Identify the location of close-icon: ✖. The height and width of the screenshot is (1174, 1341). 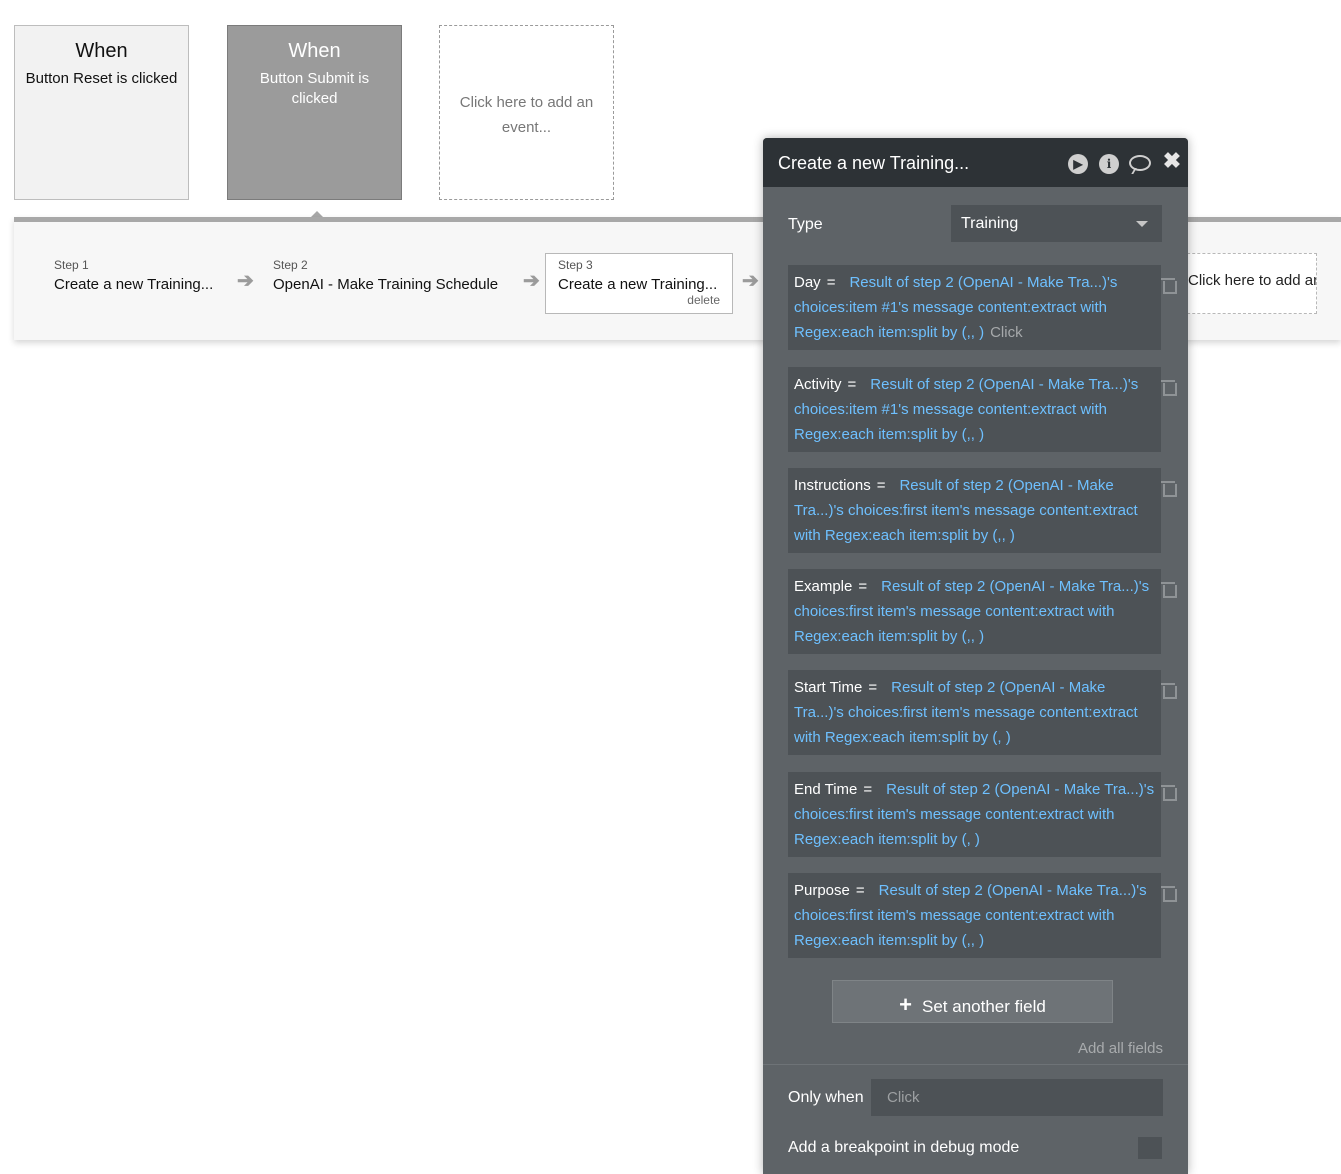
(1172, 161).